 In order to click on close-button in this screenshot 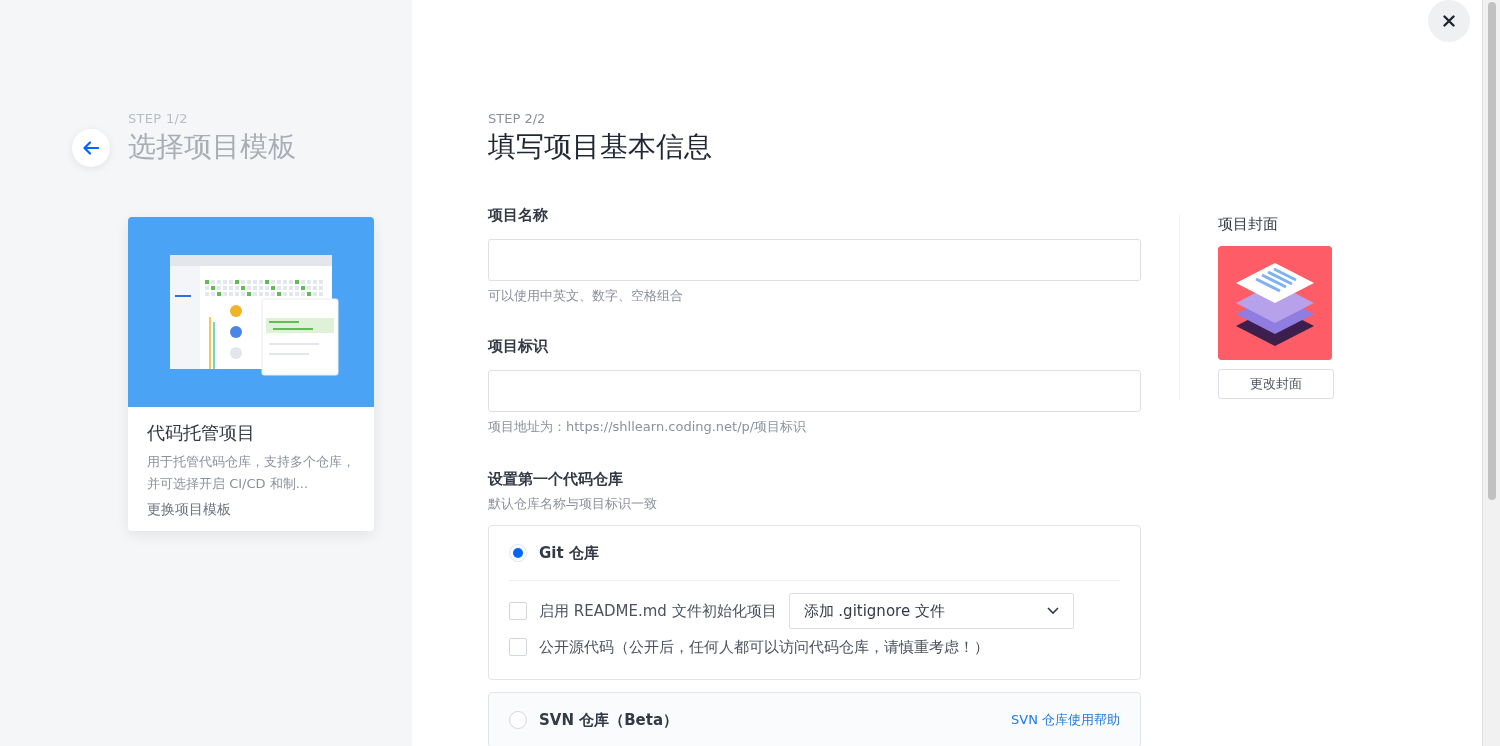, I will do `click(1449, 21)`.